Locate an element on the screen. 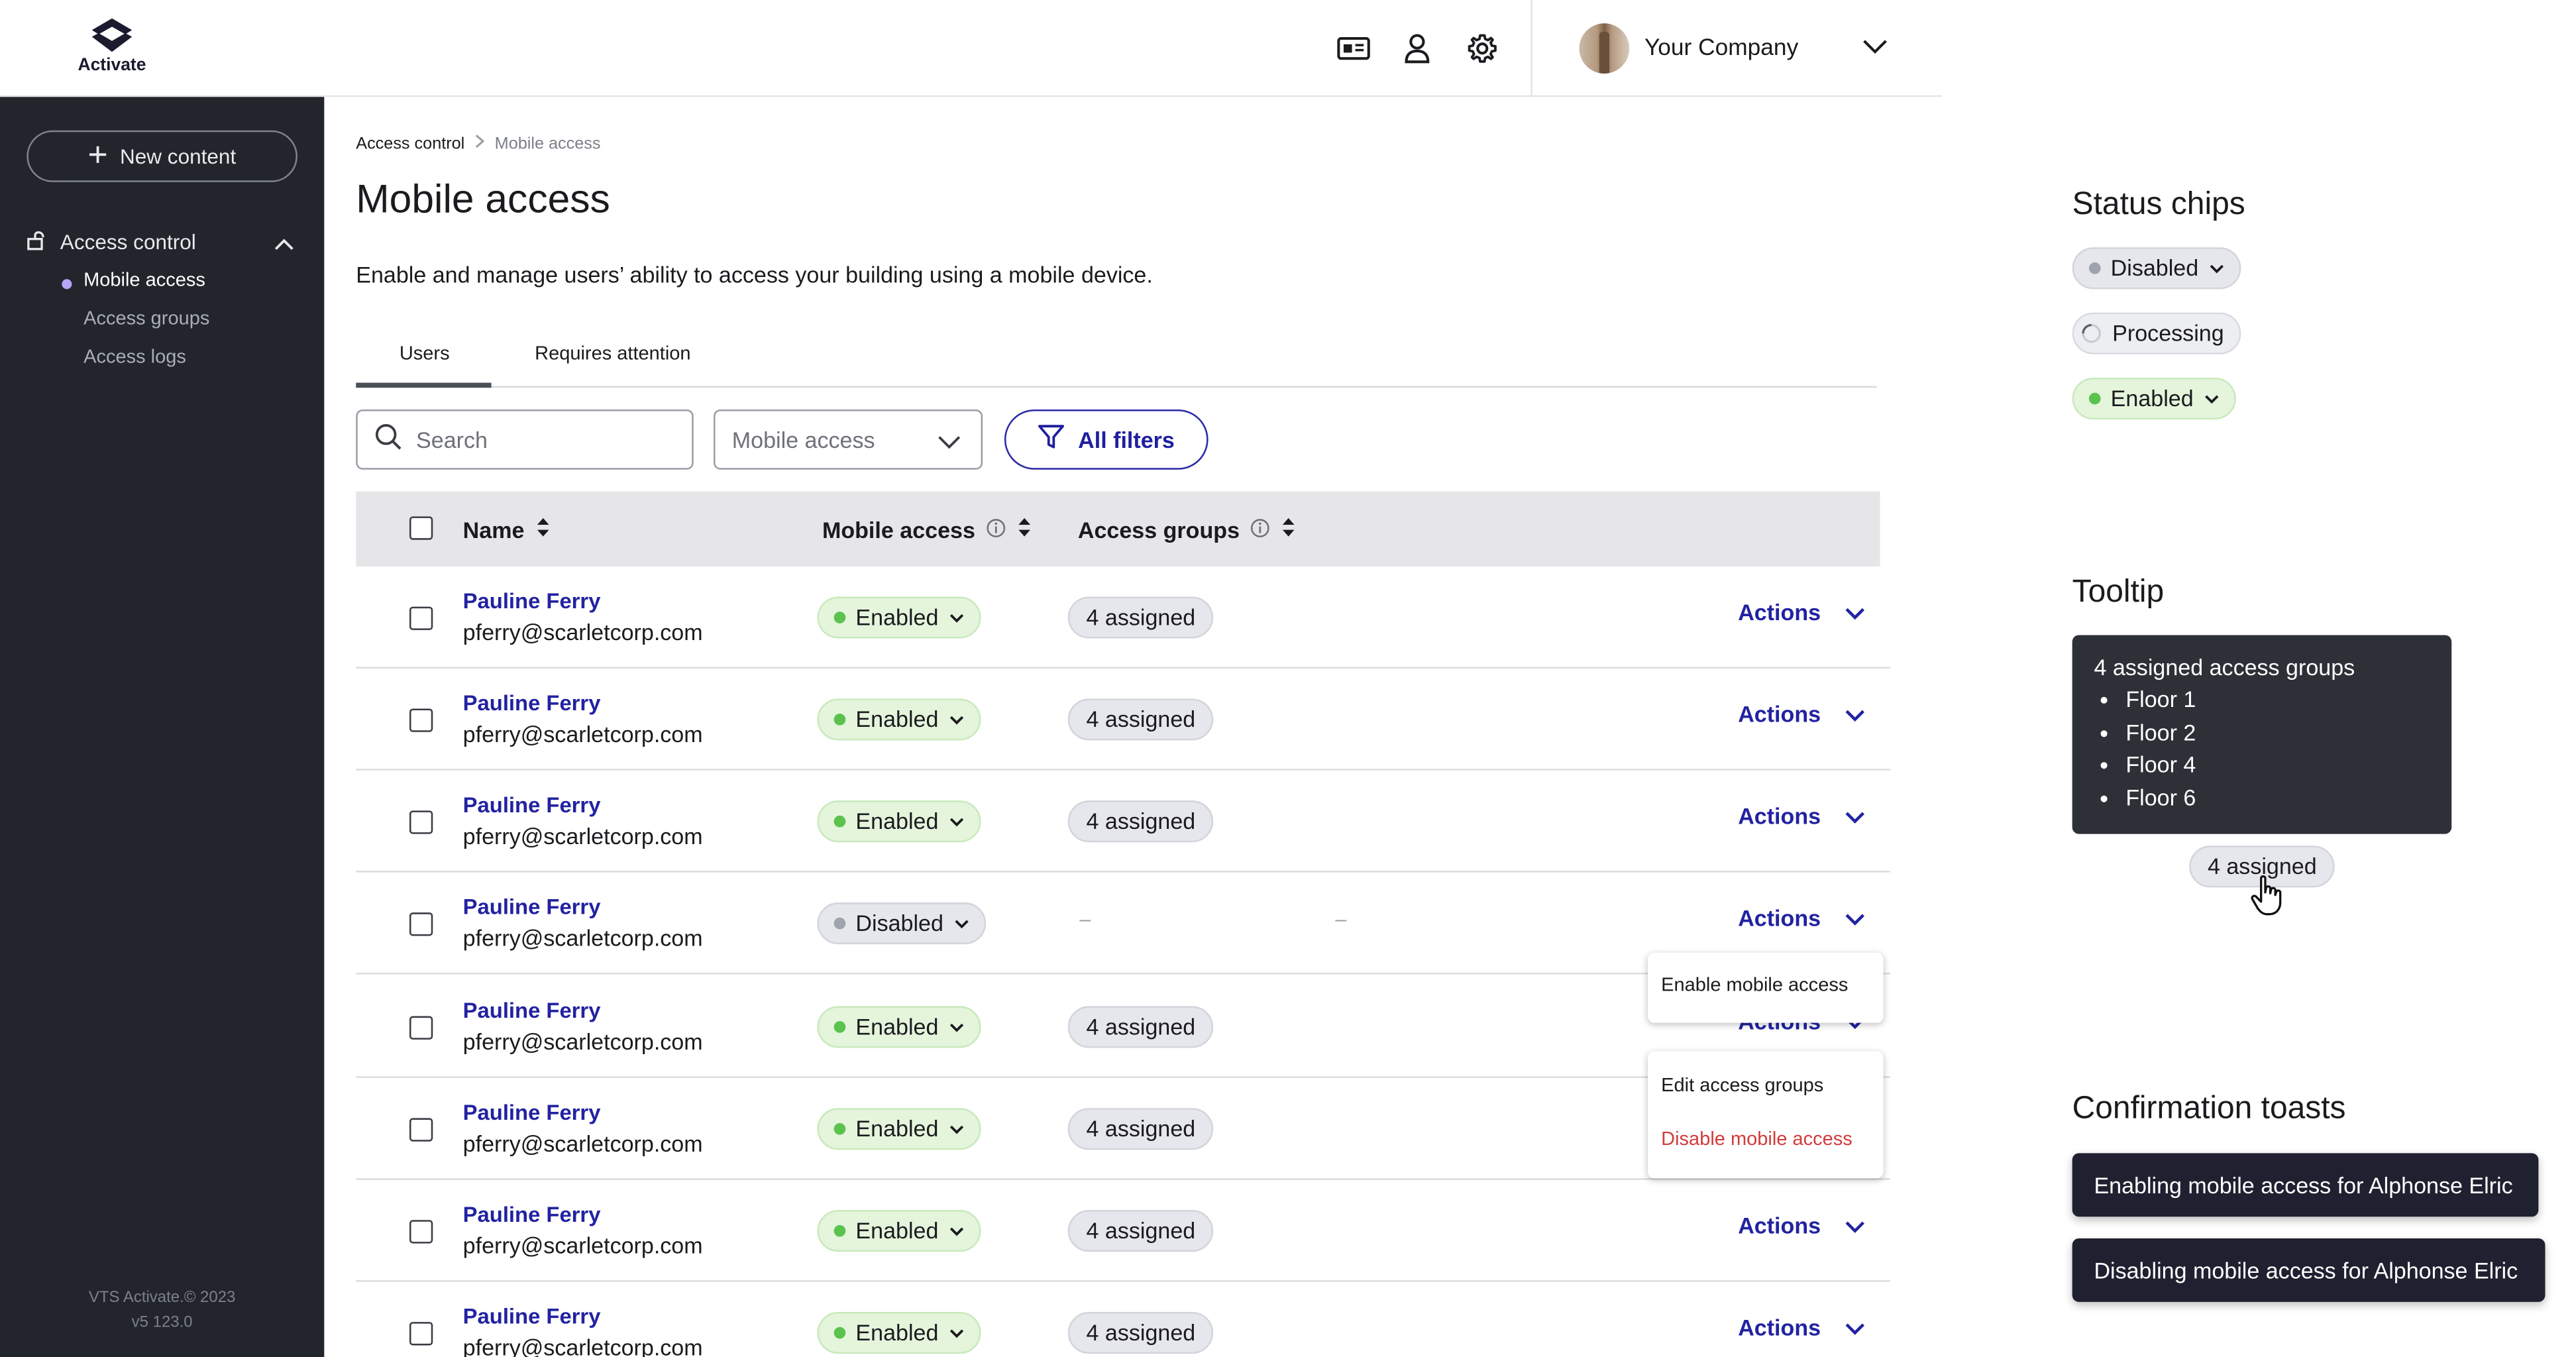  header-divider is located at coordinates (1531, 48).